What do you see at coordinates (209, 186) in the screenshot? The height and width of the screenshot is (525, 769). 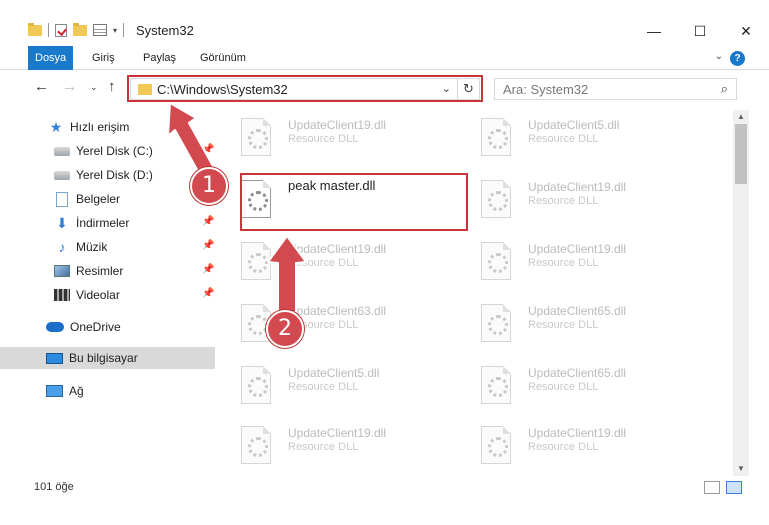 I see `step-1-badge: 1` at bounding box center [209, 186].